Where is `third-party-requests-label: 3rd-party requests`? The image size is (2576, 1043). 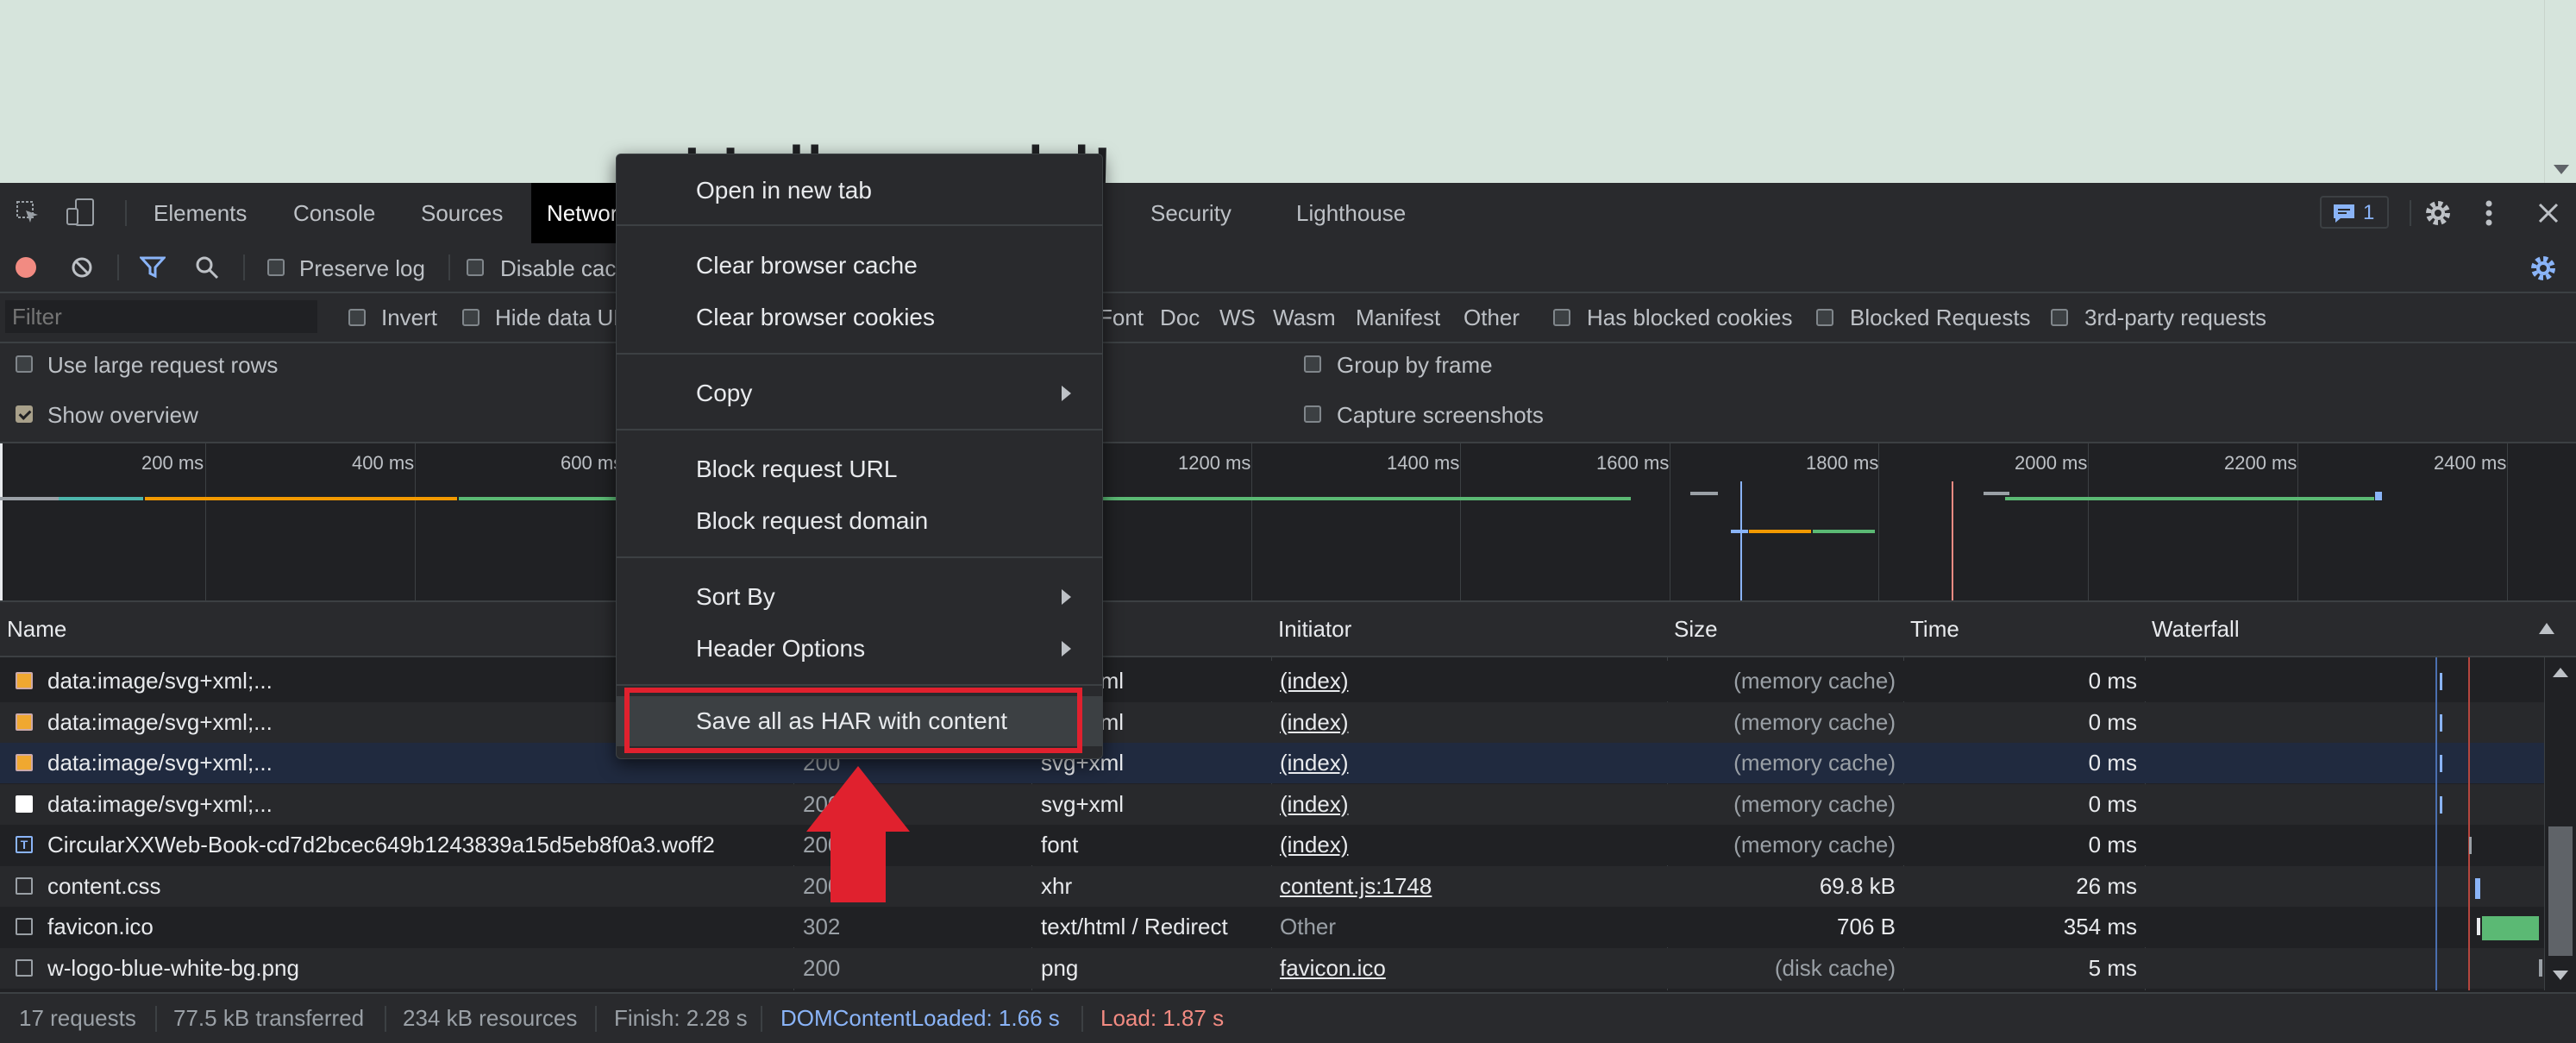 third-party-requests-label: 3rd-party requests is located at coordinates (2175, 317).